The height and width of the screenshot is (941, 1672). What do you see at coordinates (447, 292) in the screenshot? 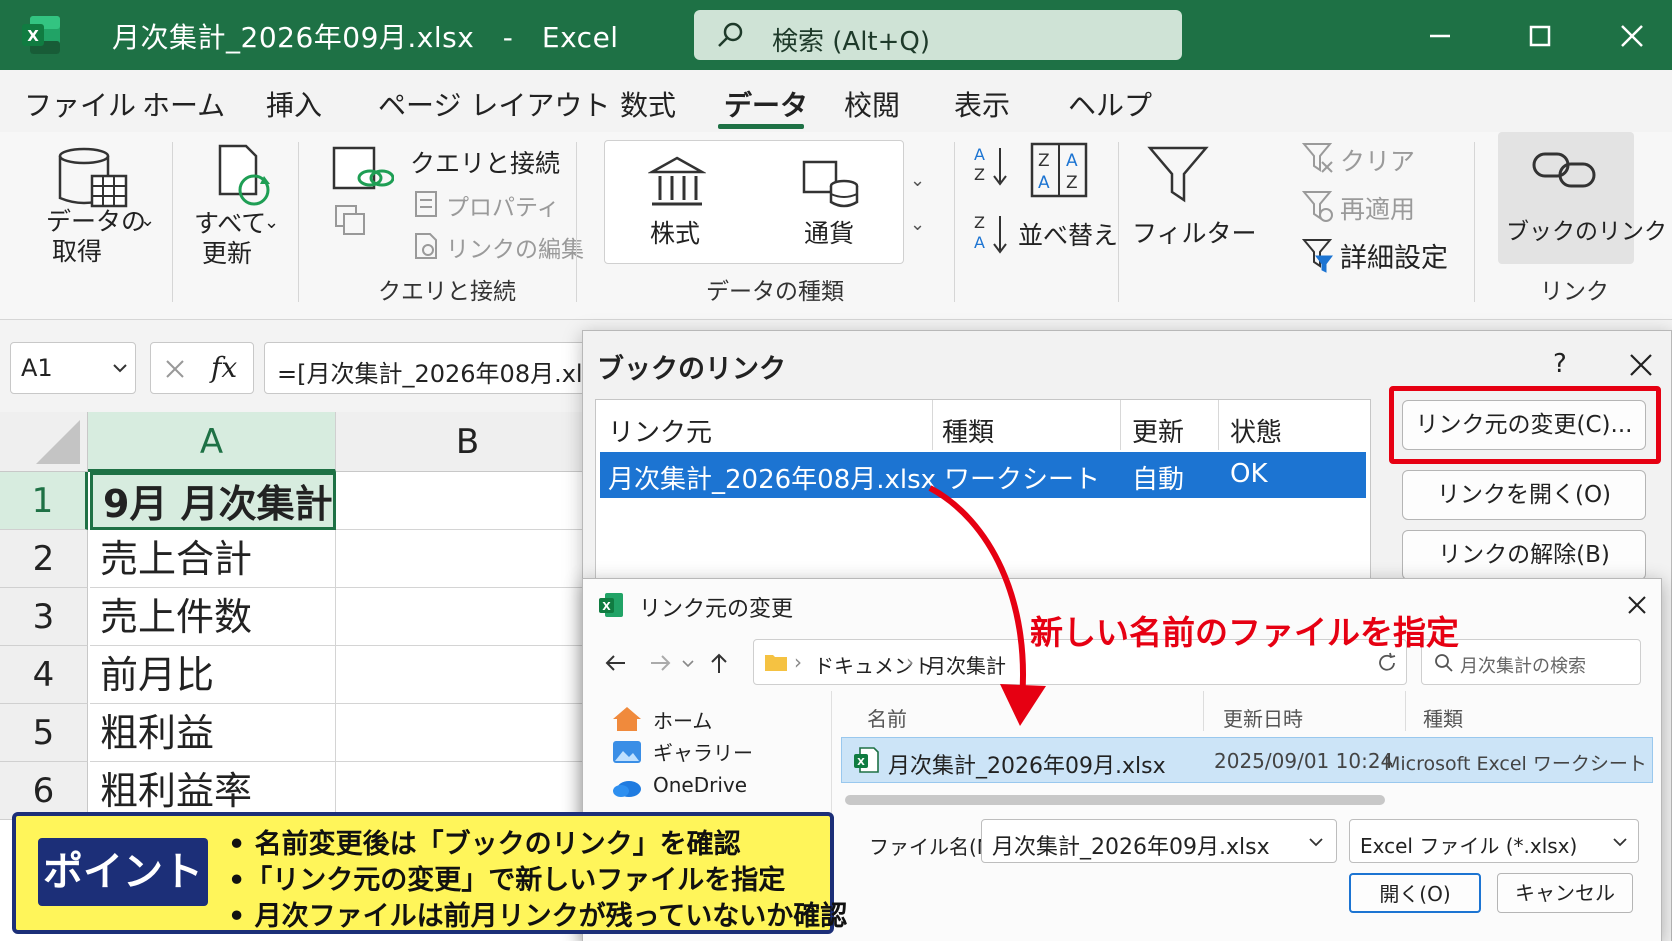
I see `group-label-queries: クエリと接続` at bounding box center [447, 292].